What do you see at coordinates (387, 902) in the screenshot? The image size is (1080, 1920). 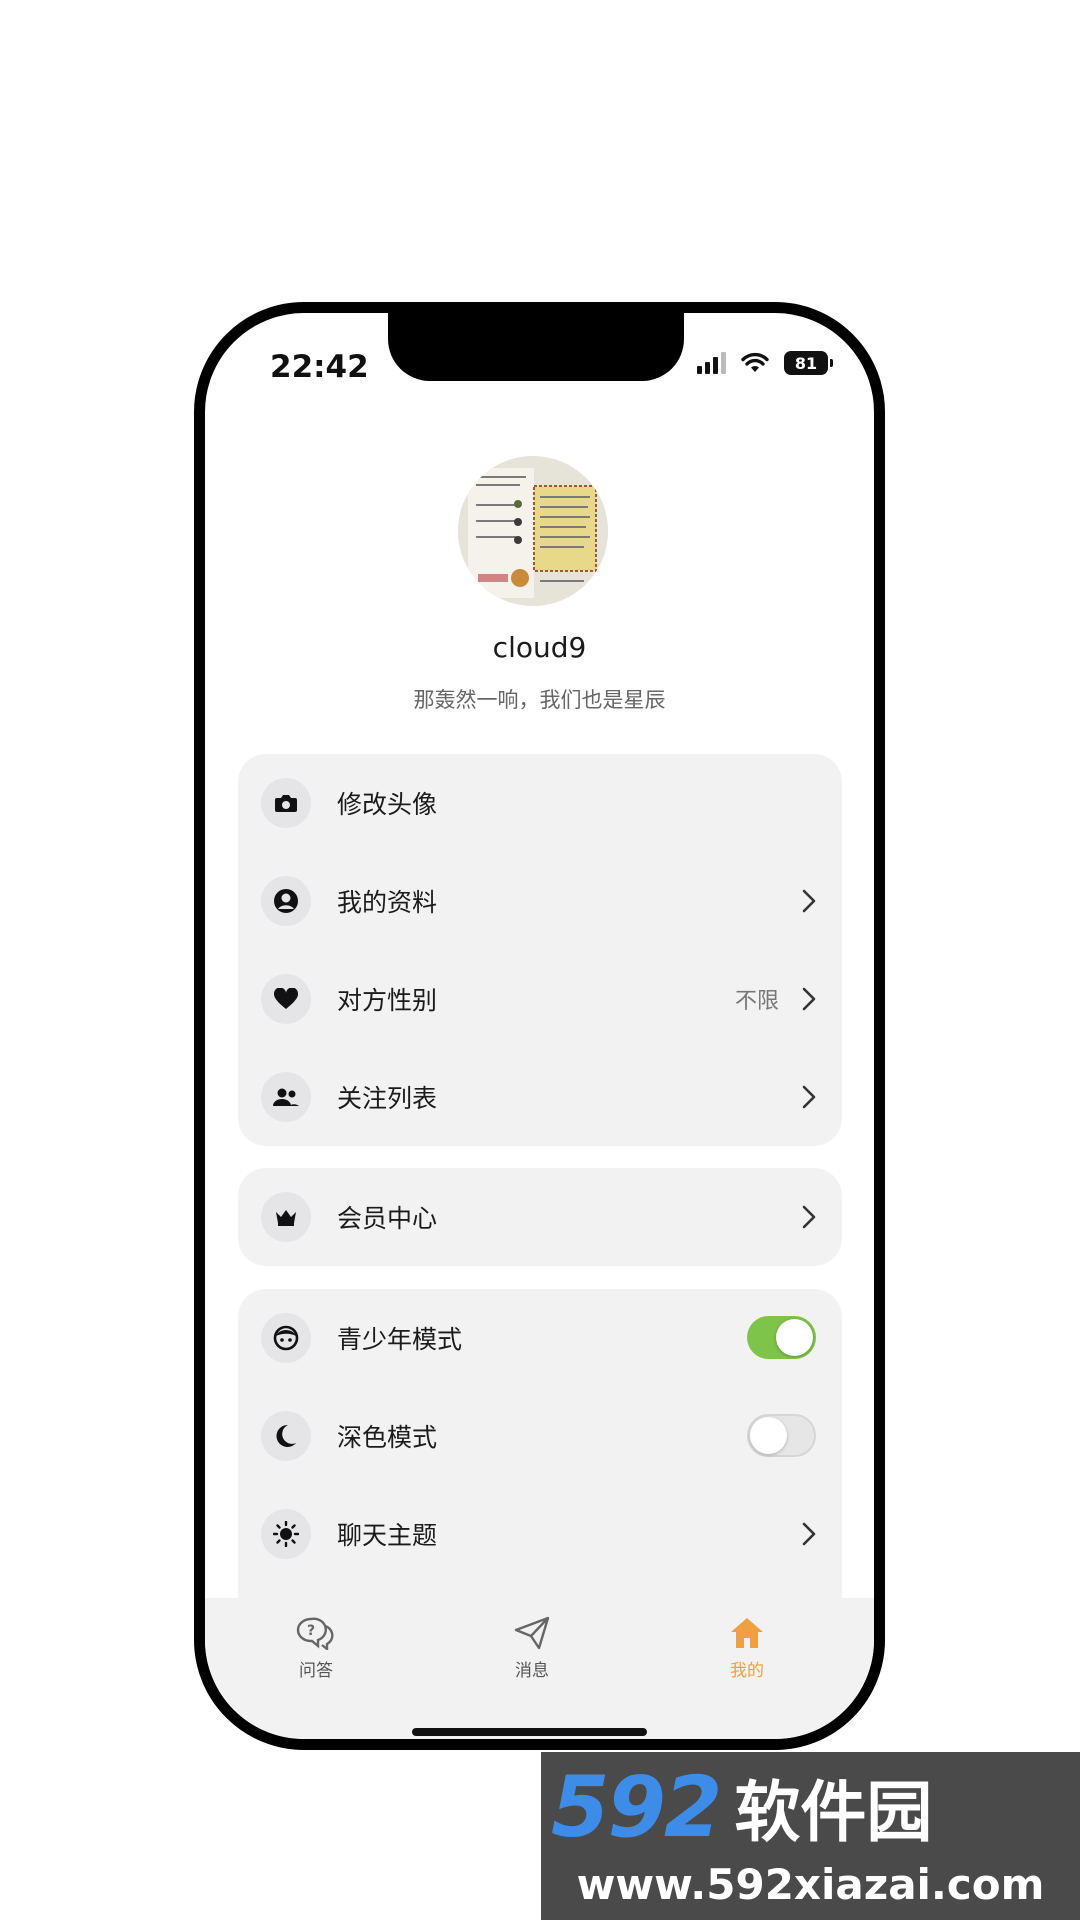 I see `menu-row-label: 我的资料` at bounding box center [387, 902].